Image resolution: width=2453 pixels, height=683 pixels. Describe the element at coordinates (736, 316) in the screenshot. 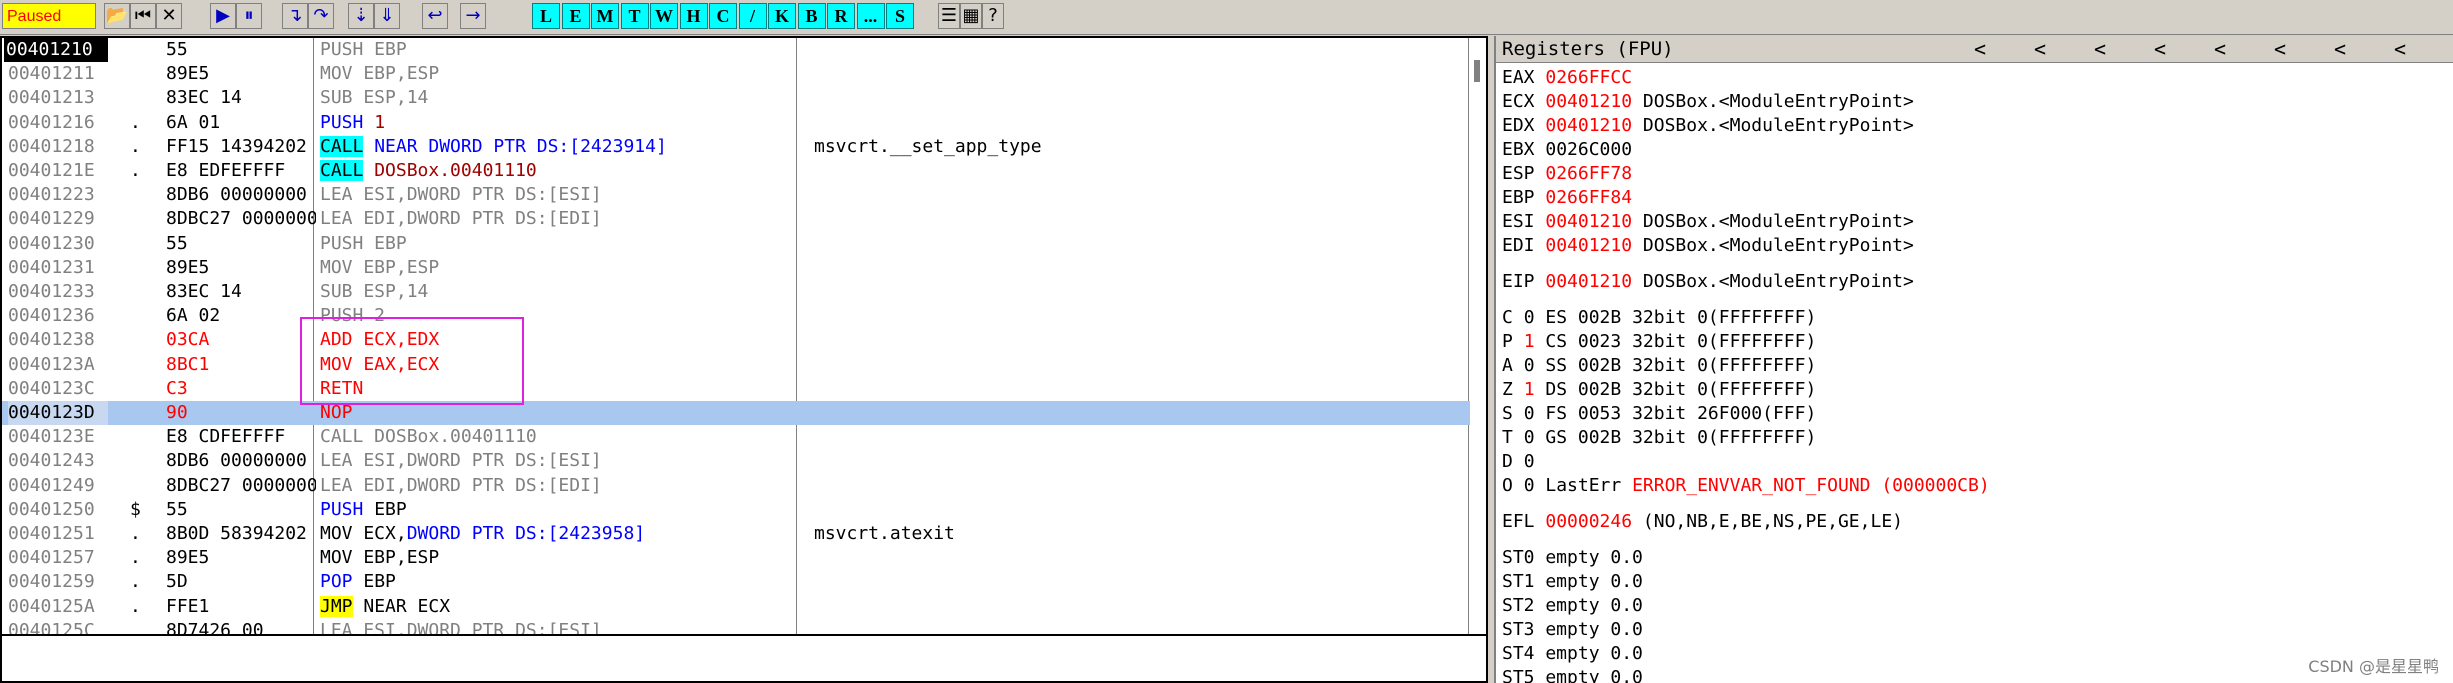

I see `disasm-row: 00401236 6A 02 PUSH 2` at that location.